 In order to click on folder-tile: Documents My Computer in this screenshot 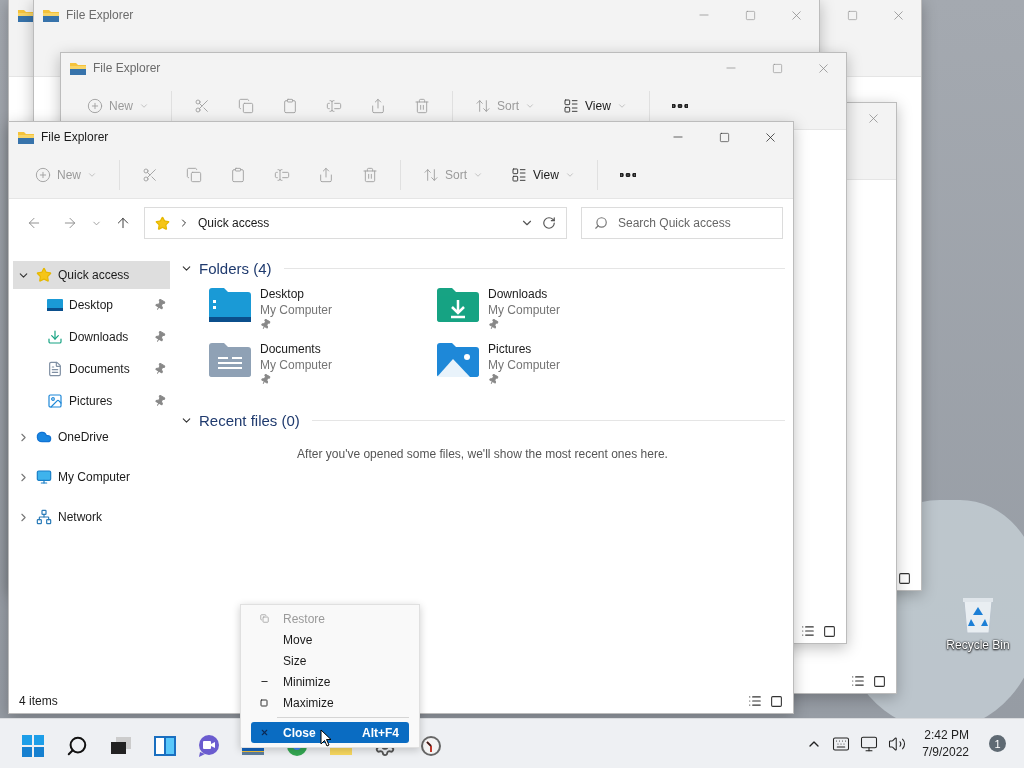, I will do `click(322, 363)`.